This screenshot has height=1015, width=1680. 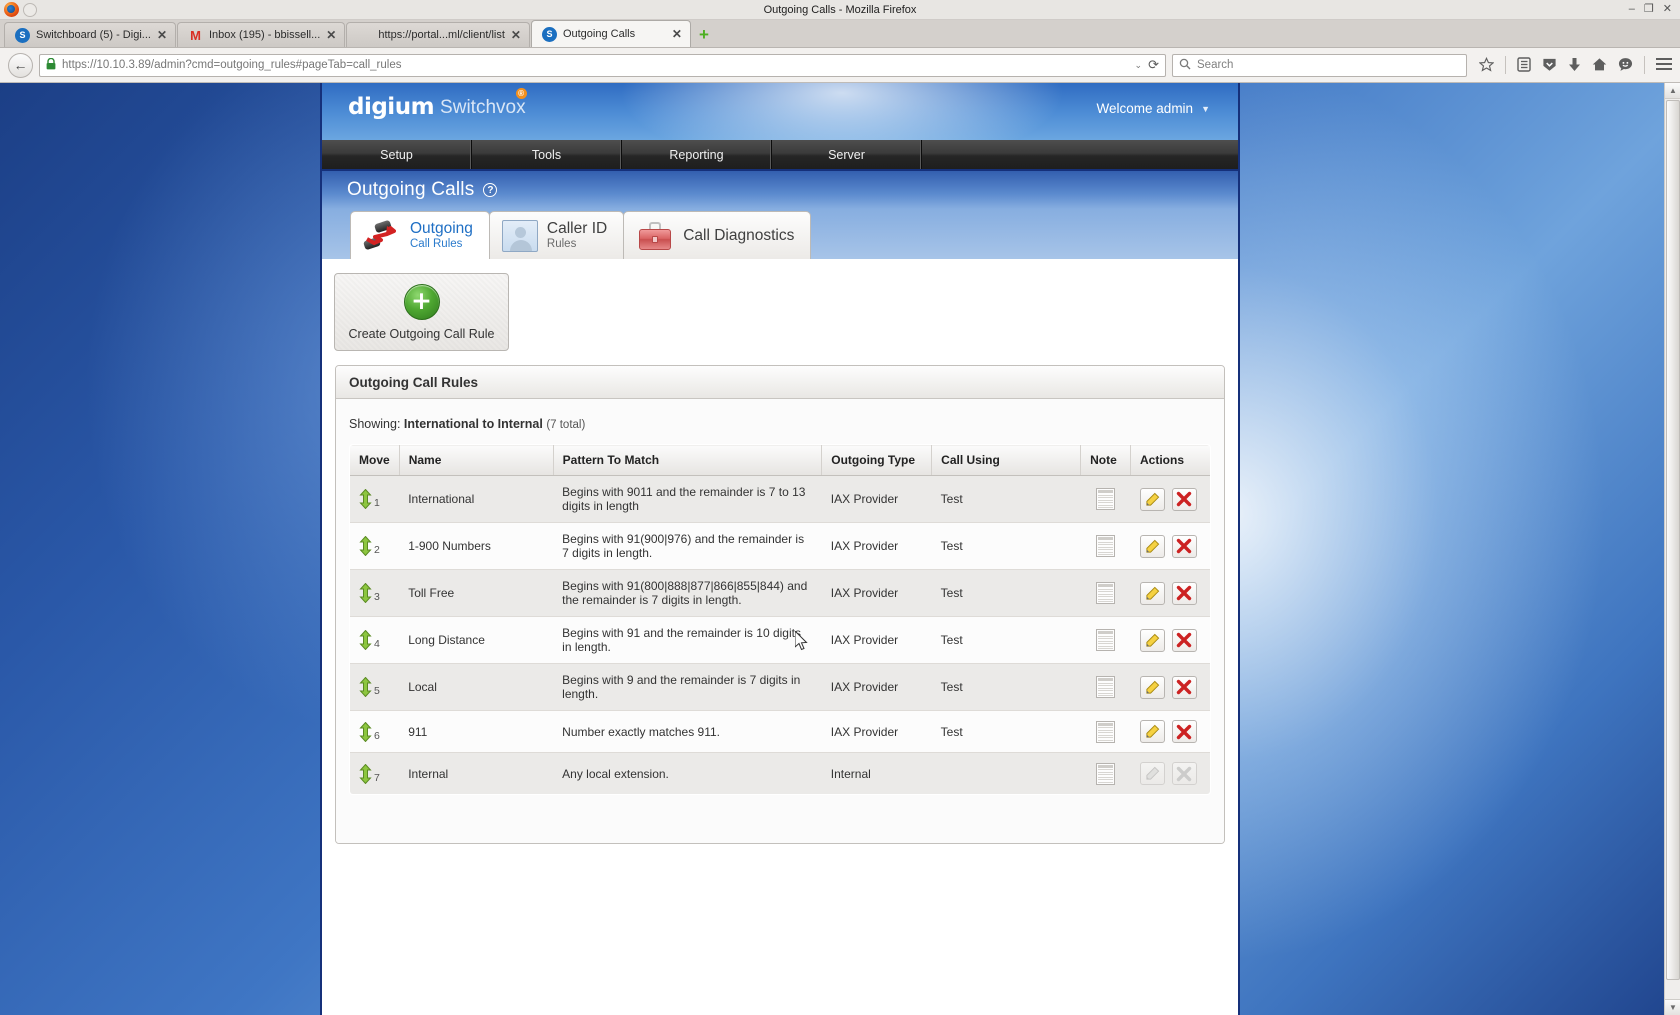 I want to click on plus-icon: +, so click(x=703, y=34).